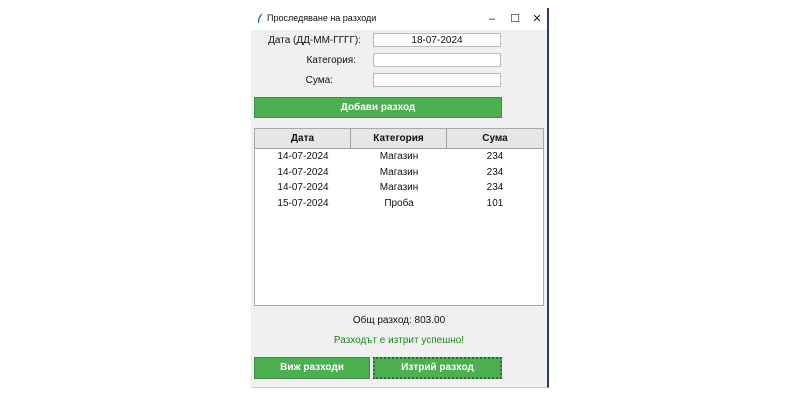 The image size is (800, 400). What do you see at coordinates (437, 80) in the screenshot?
I see `amount-input` at bounding box center [437, 80].